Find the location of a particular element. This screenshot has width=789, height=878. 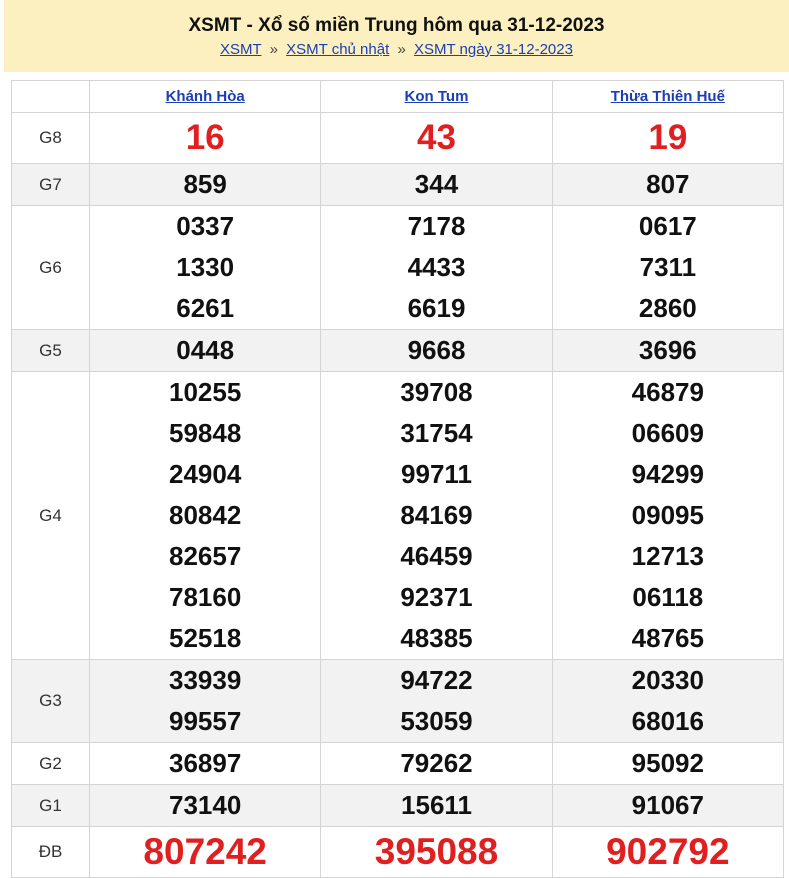

result-number: 52518 is located at coordinates (205, 638).